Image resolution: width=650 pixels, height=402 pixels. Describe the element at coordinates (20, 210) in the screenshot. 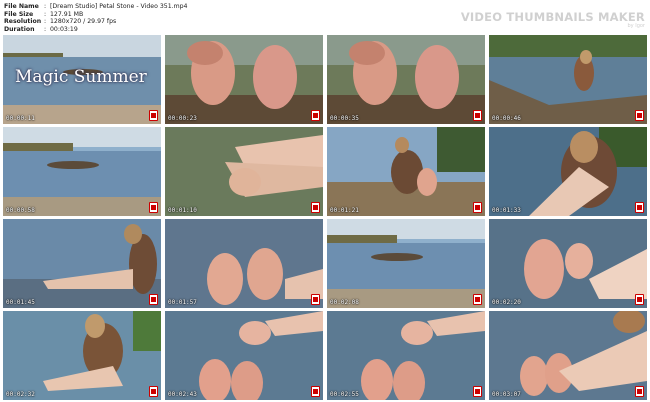

I see `thumbnail-timestamp: 00:00:58` at that location.